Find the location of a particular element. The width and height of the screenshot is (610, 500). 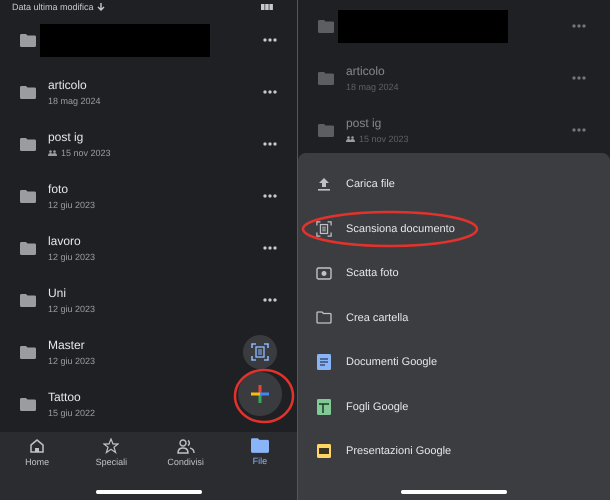

spreadsheet-icon is located at coordinates (324, 406).